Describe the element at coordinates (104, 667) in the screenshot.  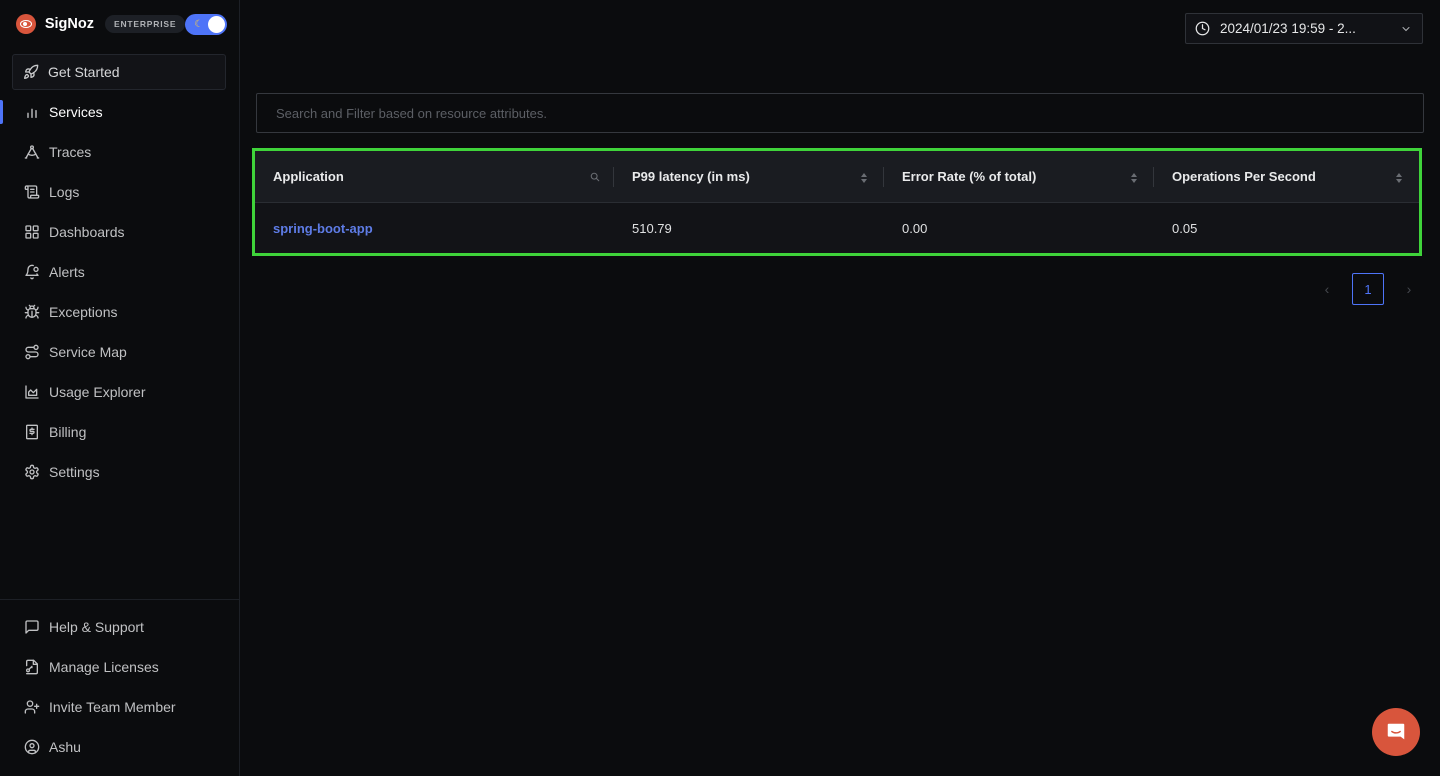
I see `sidebar-item-label: Manage Licenses` at that location.